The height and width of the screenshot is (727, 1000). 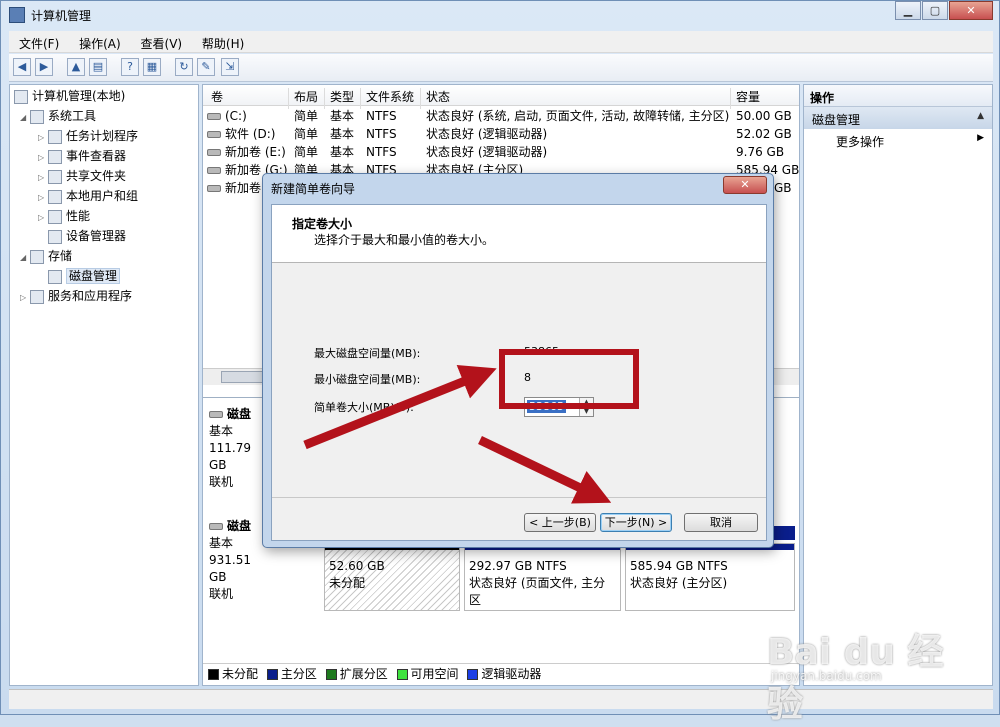 I want to click on table-row: 新加卷 (E:) 简单 基本 NTFS 状态良好 (逻辑驱动器) 9.76 GB, so click(x=501, y=152).